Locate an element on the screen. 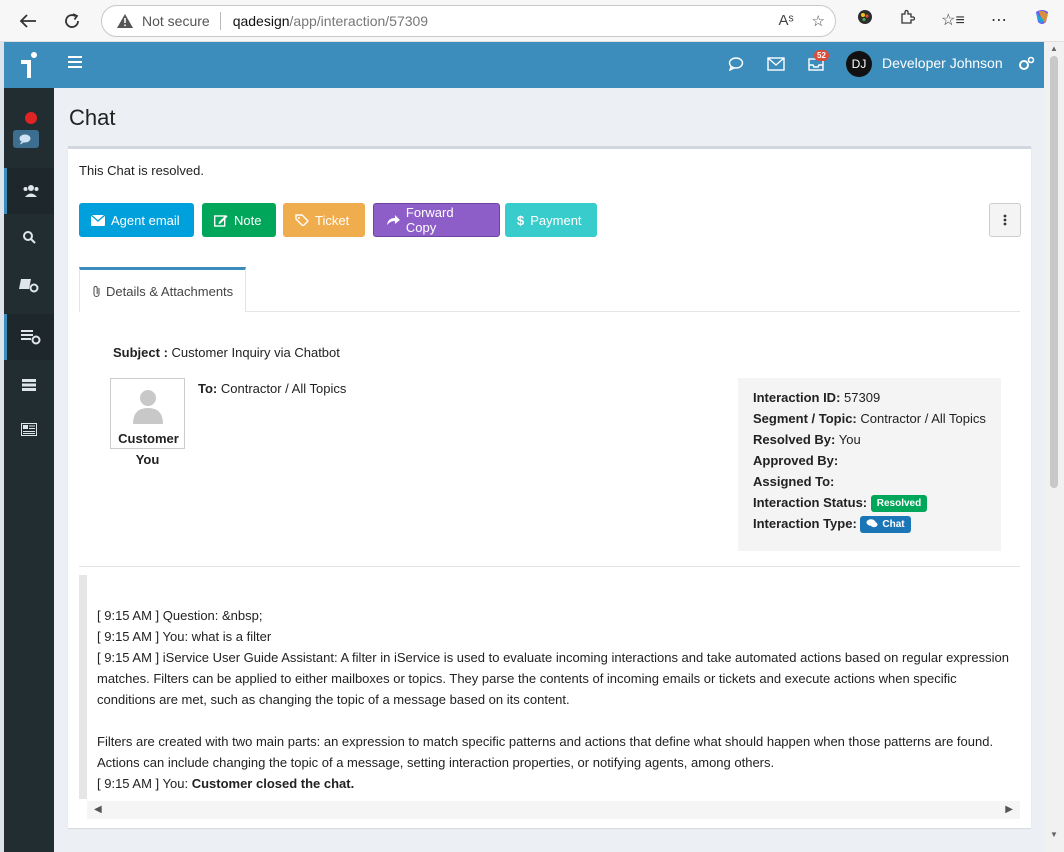  transcript-prefix: [ 9:15 AM ] You: is located at coordinates (144, 783).